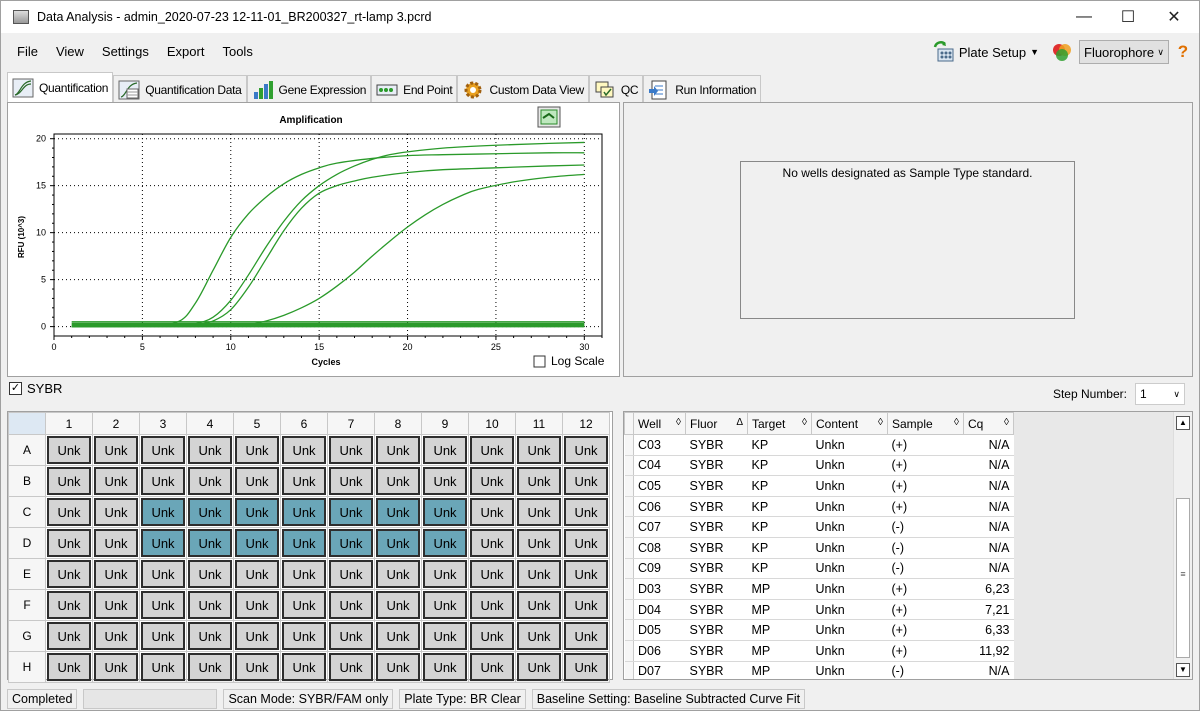 The width and height of the screenshot is (1200, 711). I want to click on plate-column-header: 7, so click(351, 423).